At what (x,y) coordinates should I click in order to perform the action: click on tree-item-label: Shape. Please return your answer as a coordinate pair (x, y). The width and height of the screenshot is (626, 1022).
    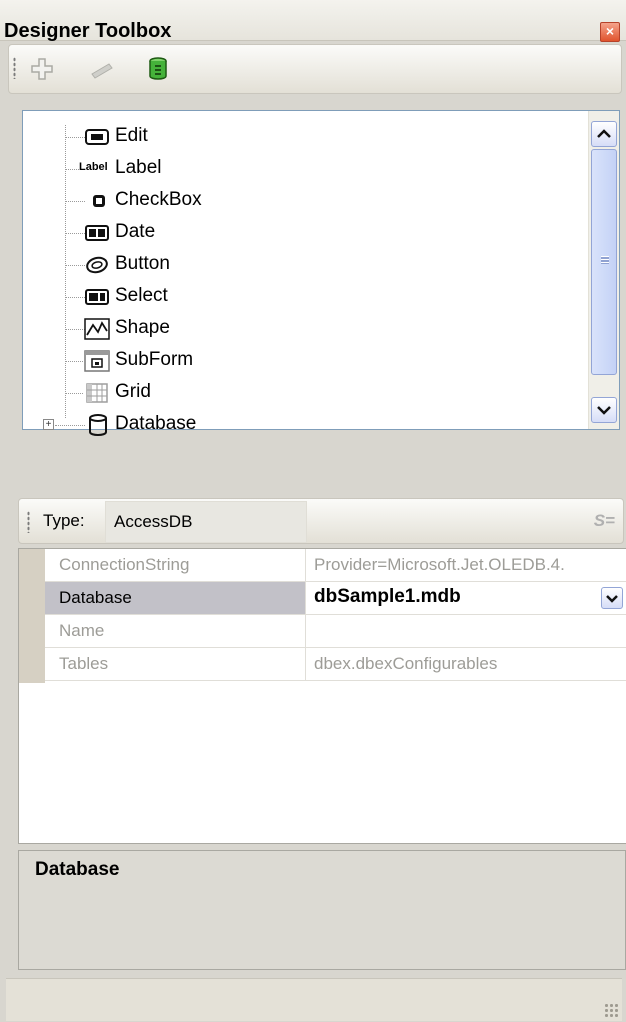
    Looking at the image, I should click on (142, 327).